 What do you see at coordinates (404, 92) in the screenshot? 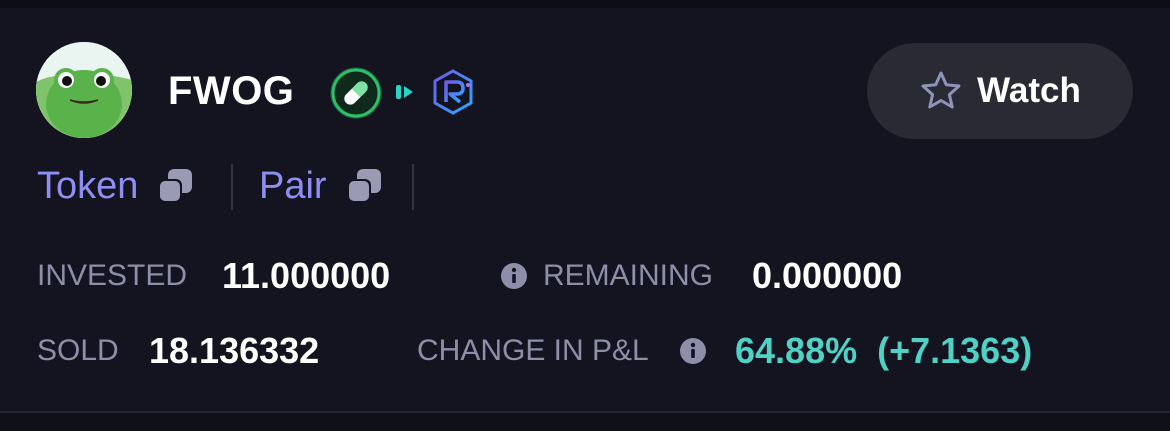
I see `play-indicator-icon` at bounding box center [404, 92].